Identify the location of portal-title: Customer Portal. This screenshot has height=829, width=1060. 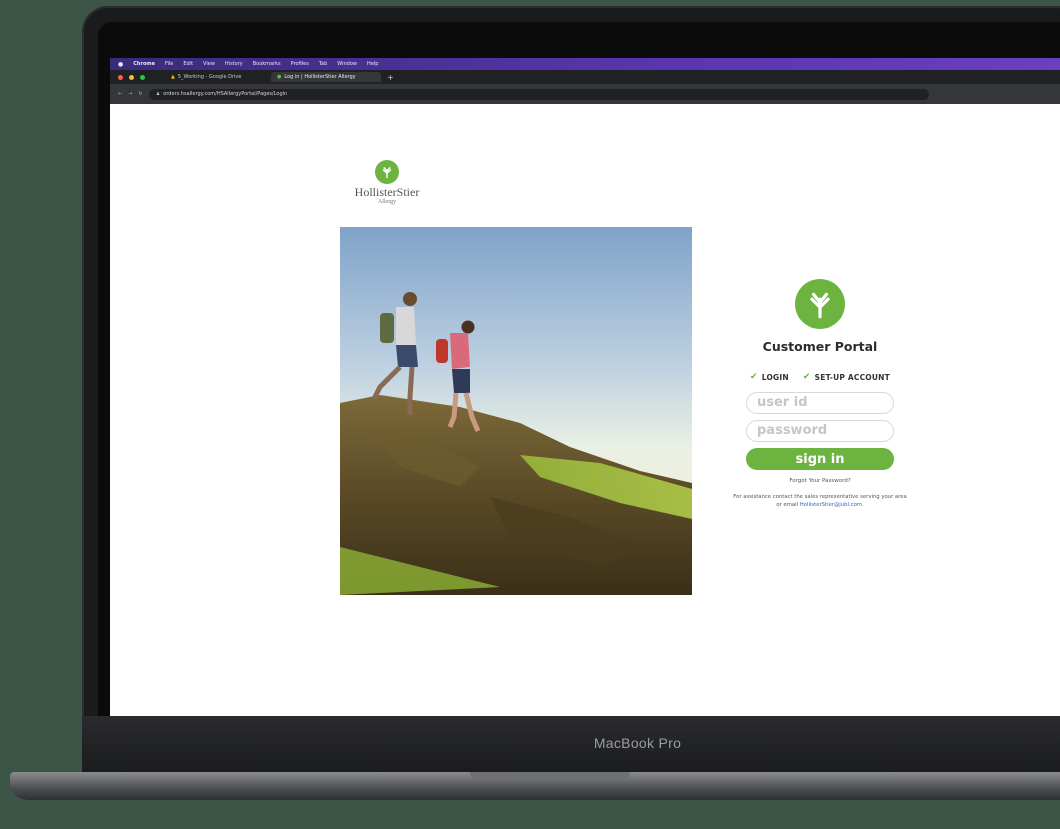
(820, 346).